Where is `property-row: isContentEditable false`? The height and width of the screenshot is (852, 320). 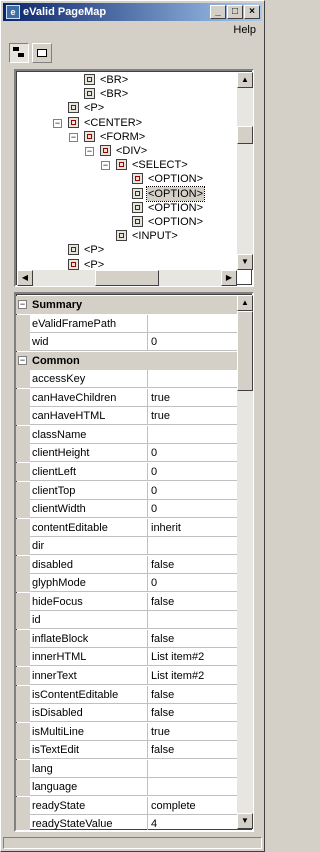 property-row: isContentEditable false is located at coordinates (129, 694).